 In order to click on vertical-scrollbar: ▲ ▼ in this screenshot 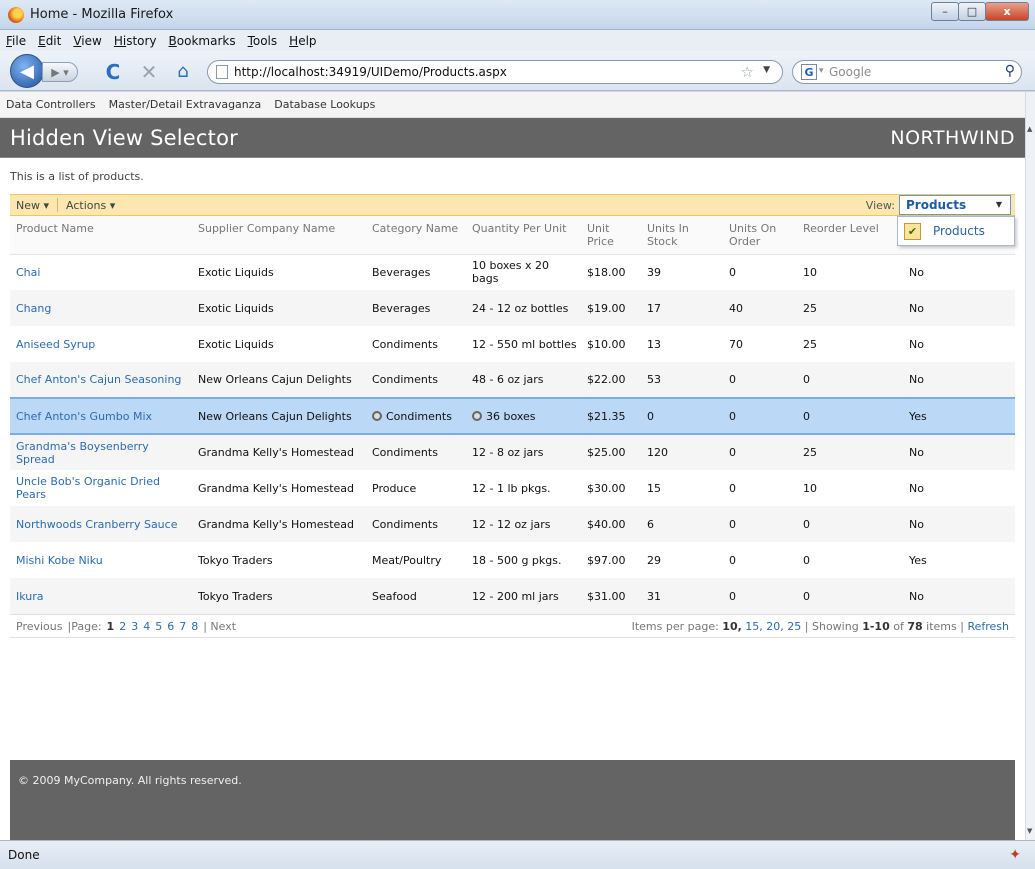, I will do `click(1030, 466)`.